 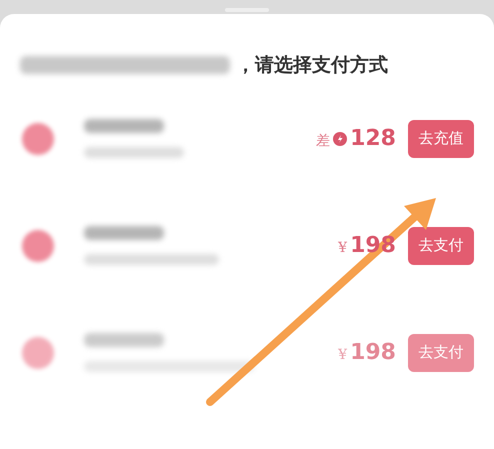 I want to click on price-prefix: 差, so click(x=323, y=141).